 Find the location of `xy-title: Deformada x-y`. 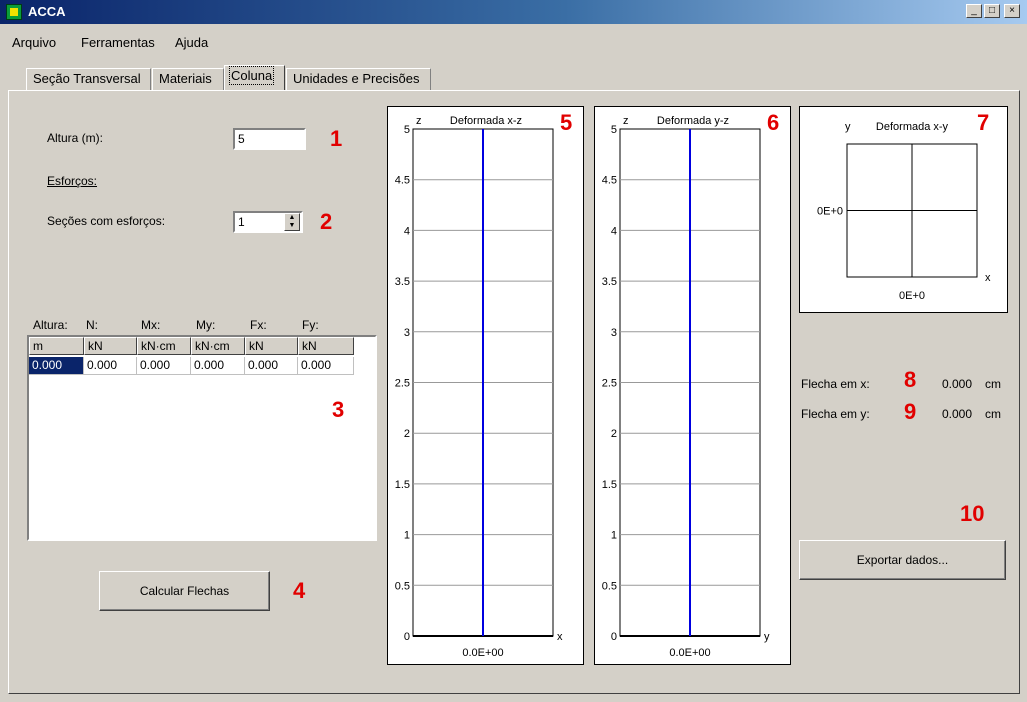

xy-title: Deformada x-y is located at coordinates (912, 127).